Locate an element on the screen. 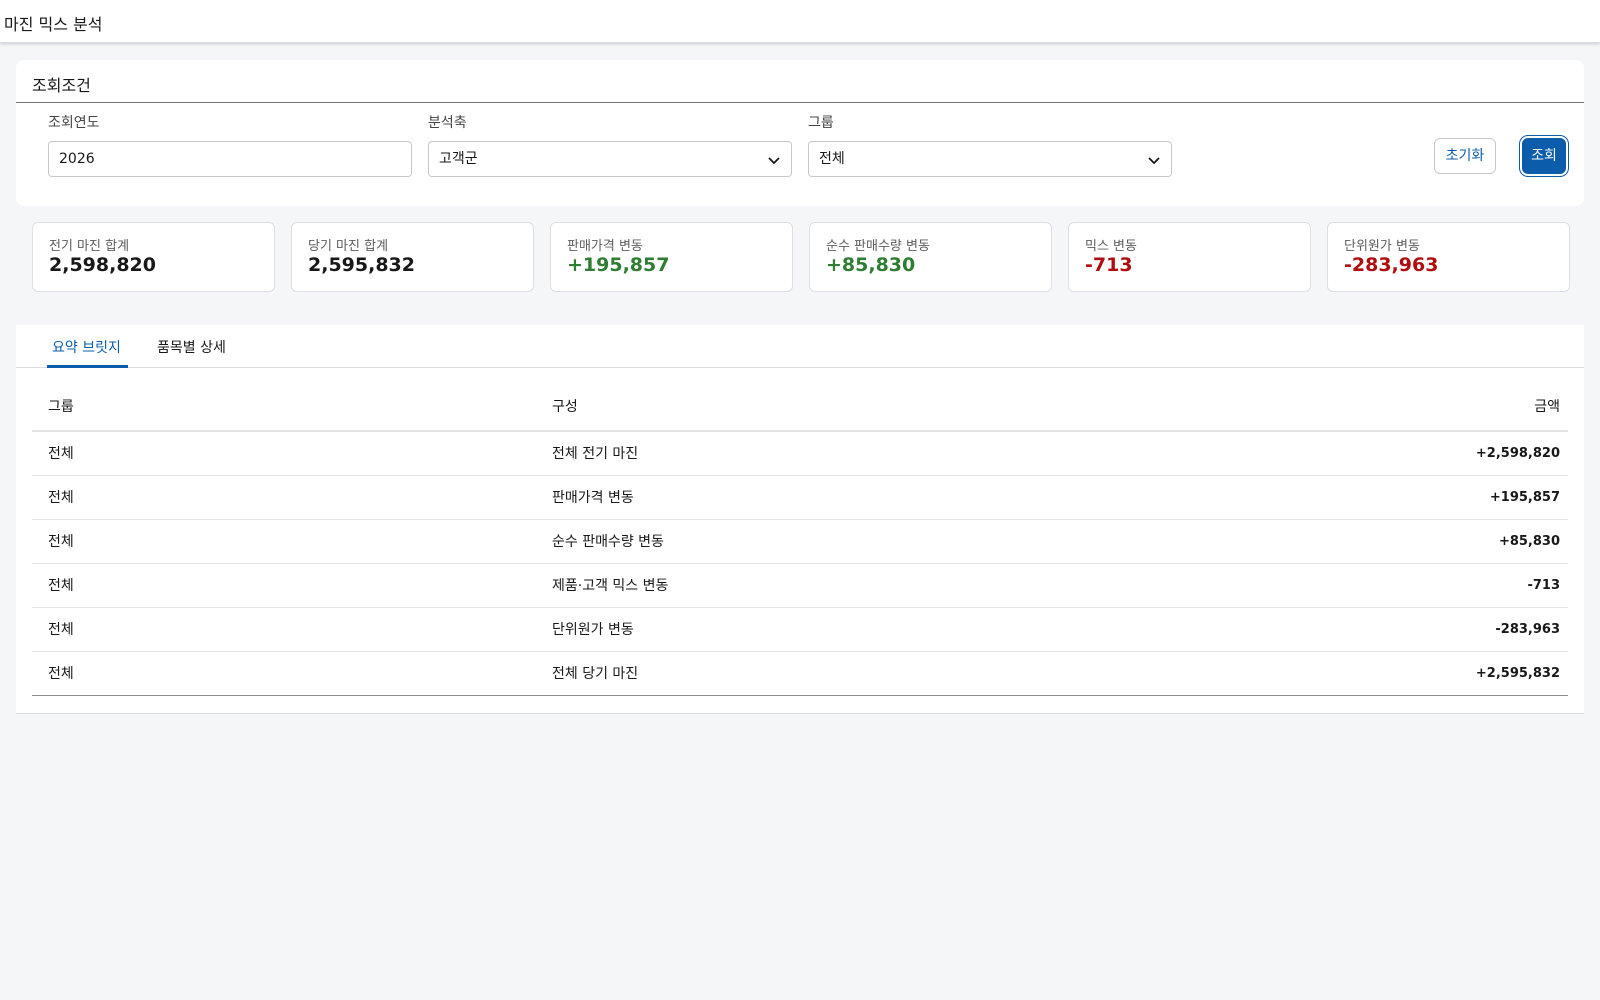 The image size is (1600, 1000). header-amount: 금액 is located at coordinates (1547, 407).